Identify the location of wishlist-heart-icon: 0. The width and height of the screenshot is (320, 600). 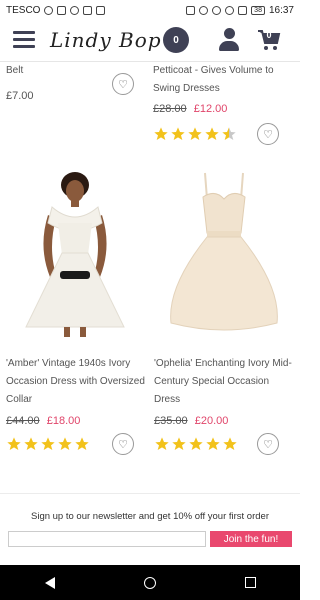
(176, 40).